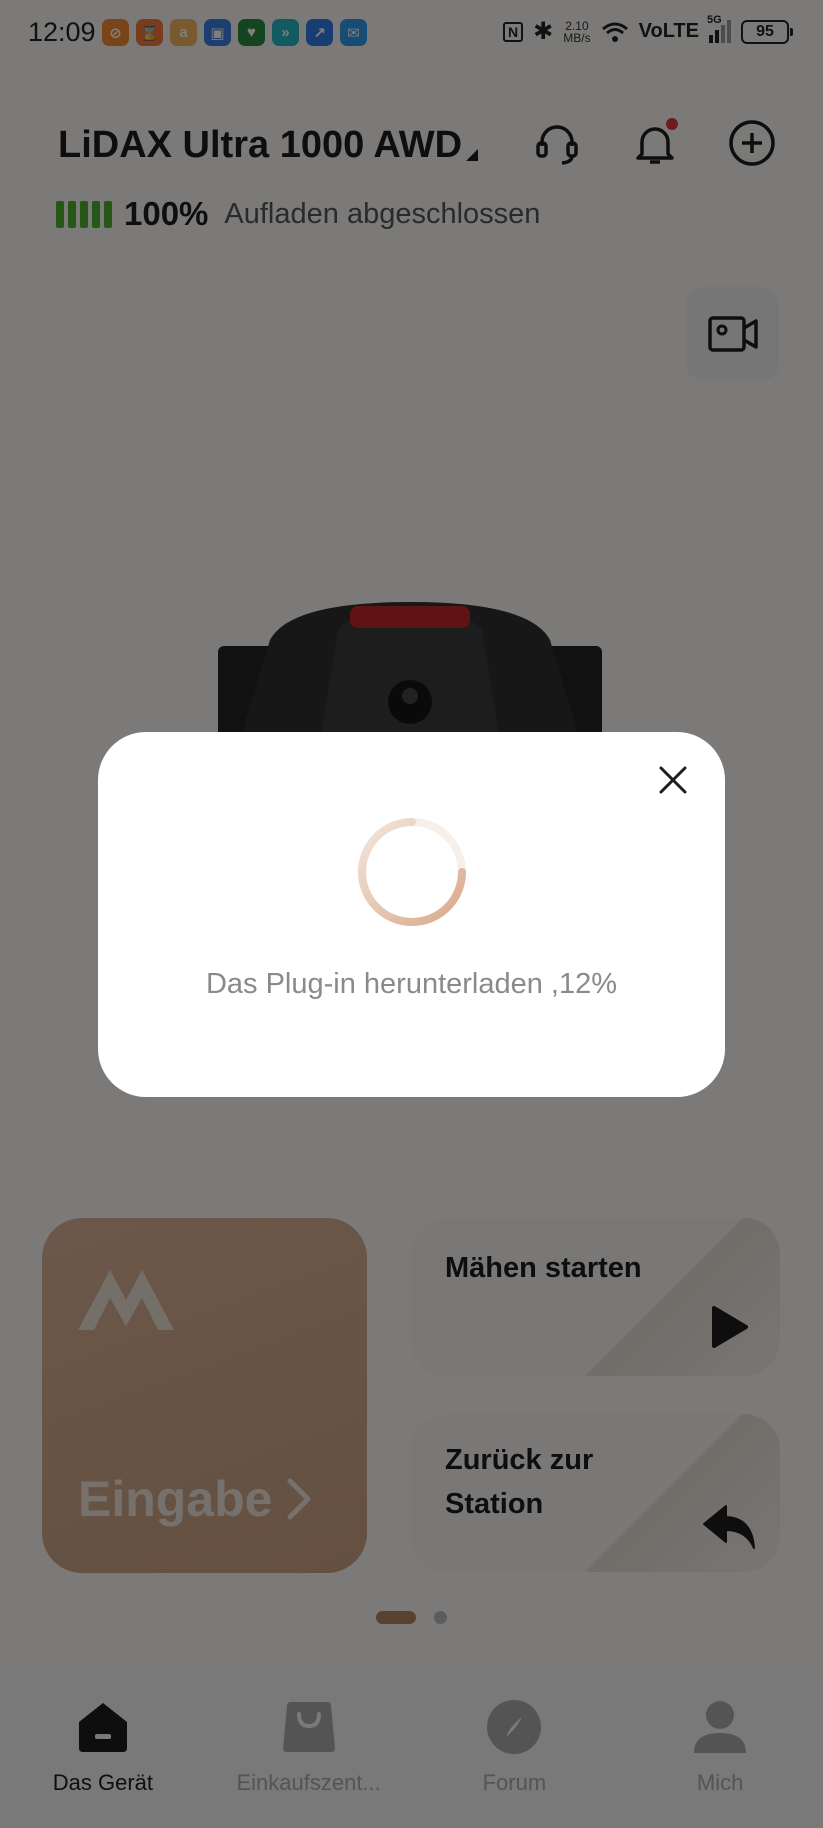 The width and height of the screenshot is (823, 1828). What do you see at coordinates (412, 872) in the screenshot?
I see `loading-spinner` at bounding box center [412, 872].